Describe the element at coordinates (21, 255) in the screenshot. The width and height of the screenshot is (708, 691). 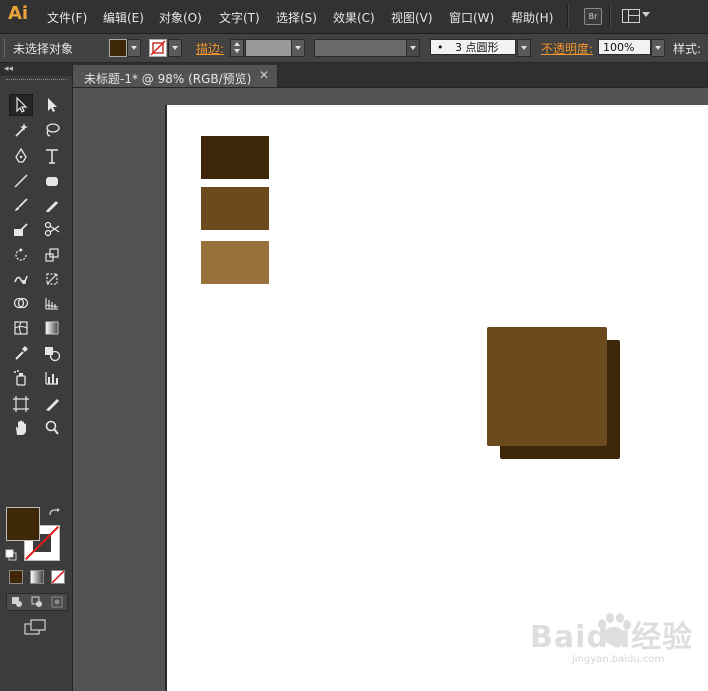
I see `rotate-tool` at that location.